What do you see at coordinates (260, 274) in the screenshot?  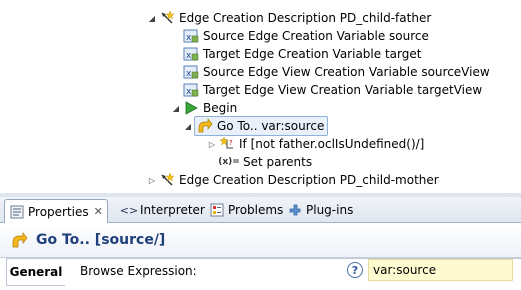 I see `properties-content: General Browse Expression: ? var:source` at bounding box center [260, 274].